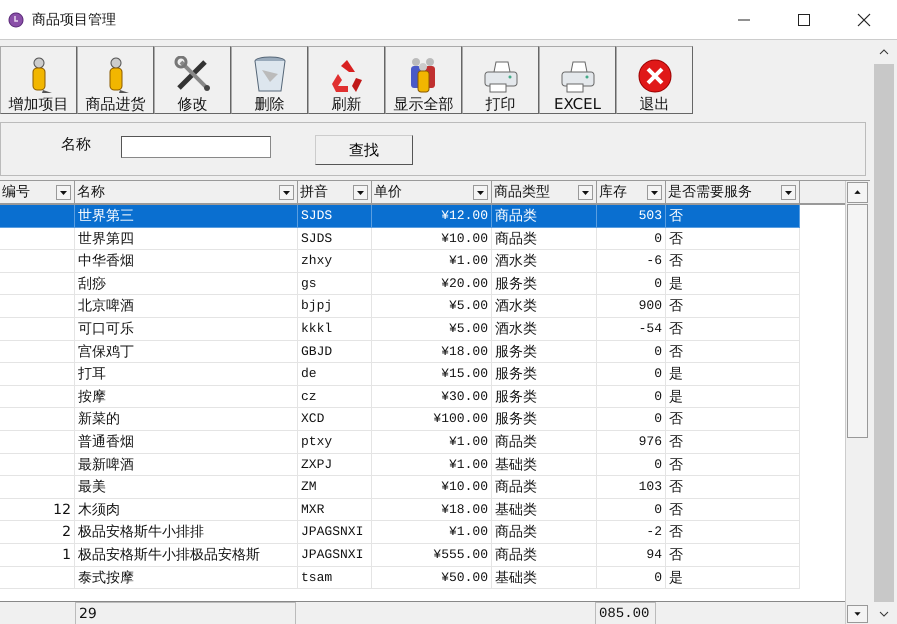 The width and height of the screenshot is (897, 624). I want to click on table-cell: 976, so click(650, 441).